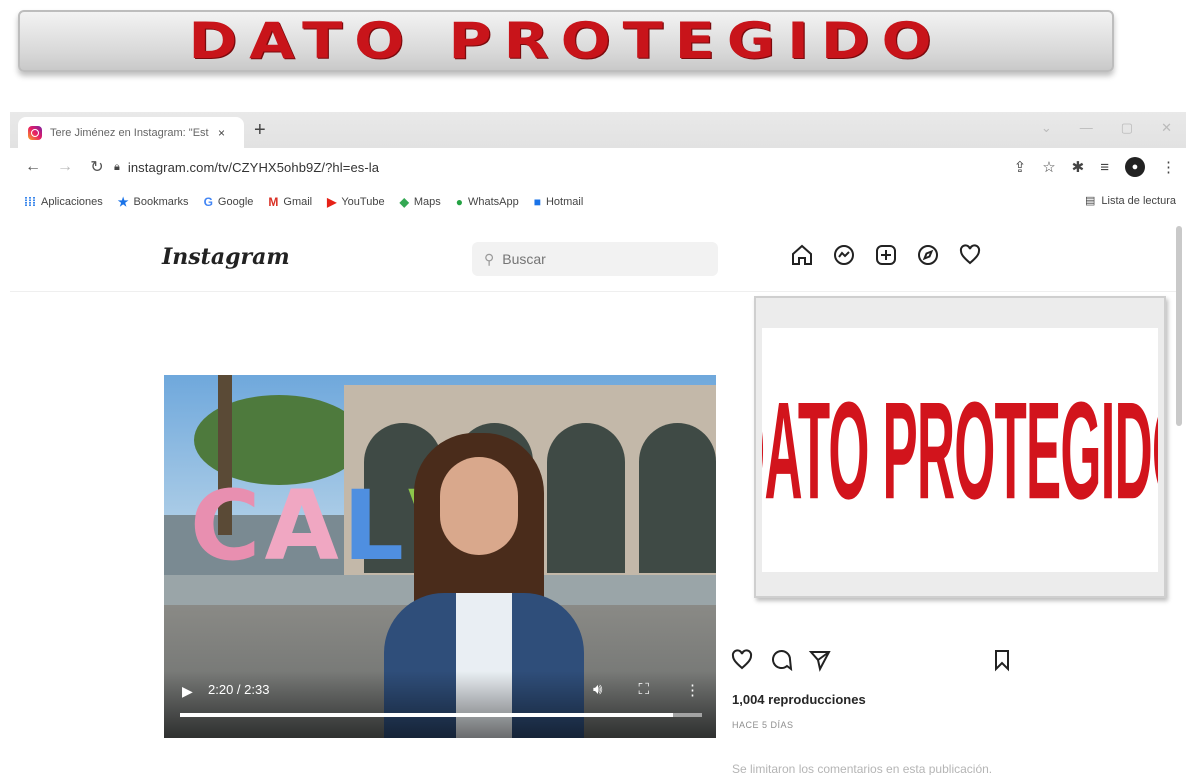  I want to click on extensions-icon: ✱, so click(1078, 167).